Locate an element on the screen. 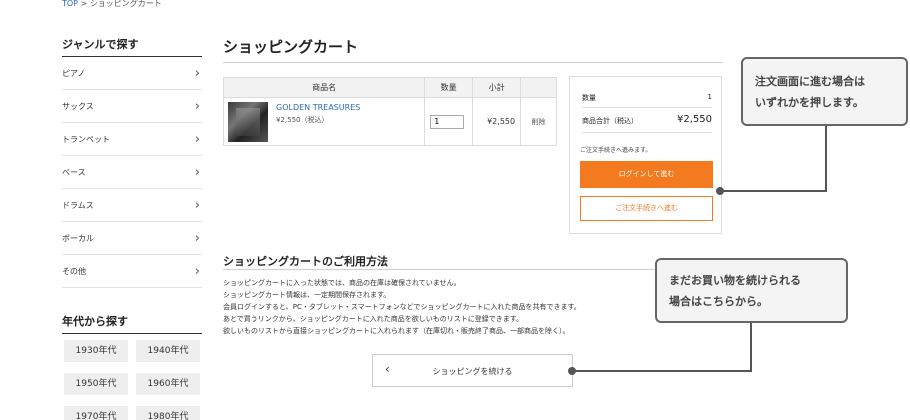 The width and height of the screenshot is (910, 420). table-row: GOLDEN TREASURES ¥2,550（税込） ¥2,550 削除 is located at coordinates (389, 121).